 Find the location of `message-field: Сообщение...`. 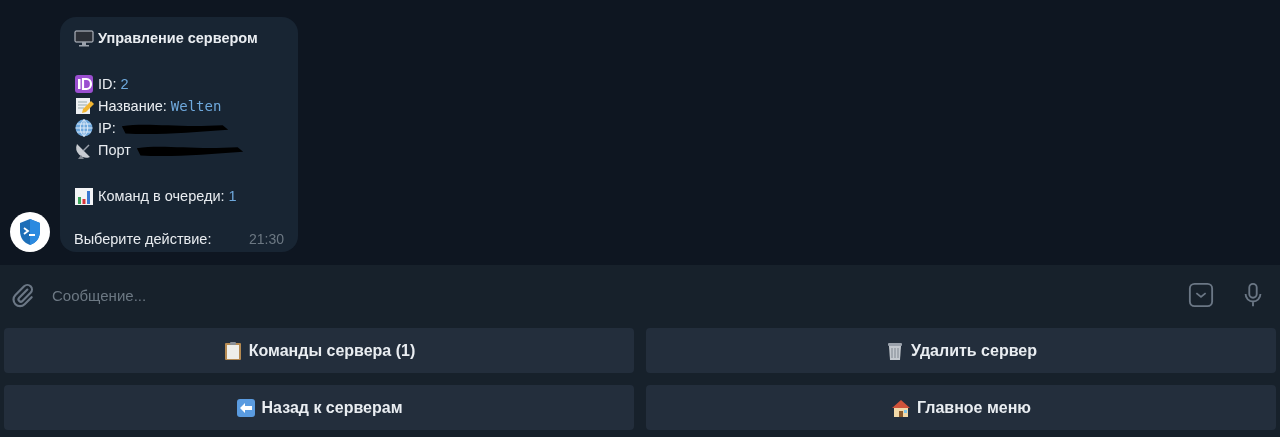

message-field: Сообщение... is located at coordinates (612, 295).